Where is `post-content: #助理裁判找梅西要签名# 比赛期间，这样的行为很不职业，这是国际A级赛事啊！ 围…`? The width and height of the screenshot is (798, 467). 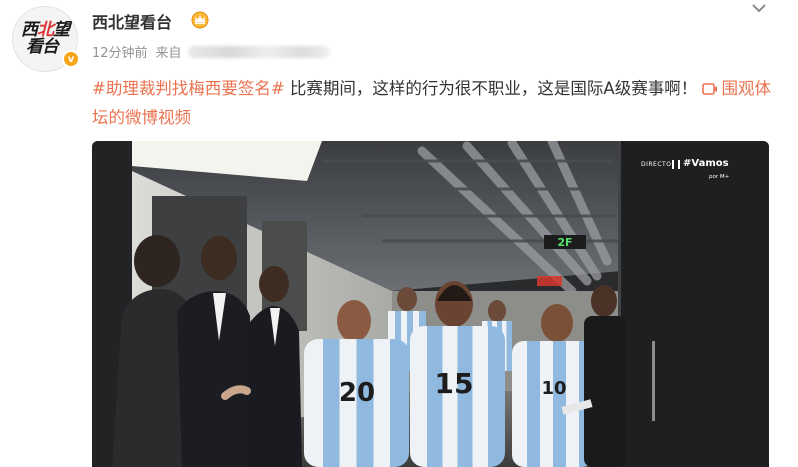
post-content: #助理裁判找梅西要签名# 比赛期间，这样的行为很不职业，这是国际A级赛事啊！ 围… is located at coordinates (432, 103).